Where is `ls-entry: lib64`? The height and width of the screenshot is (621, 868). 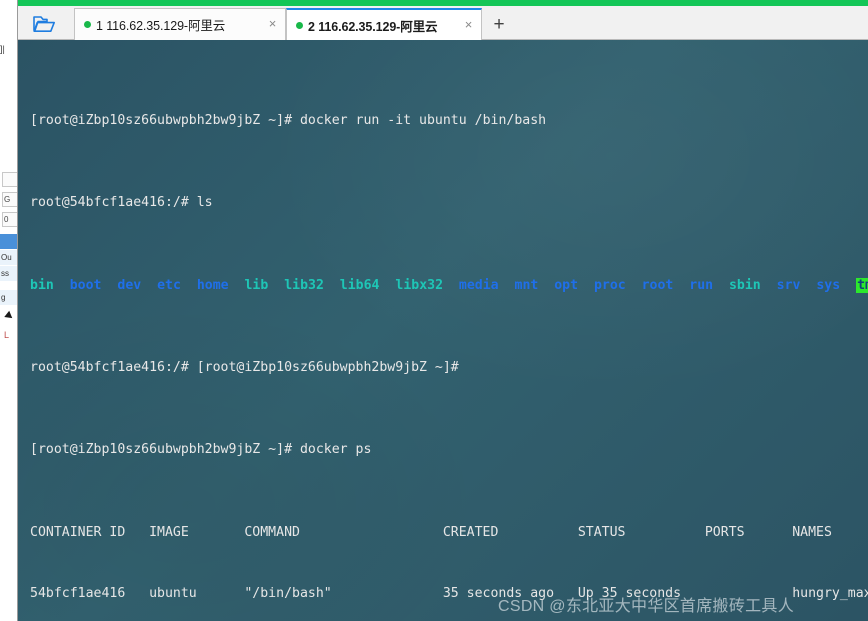
ls-entry: lib64 is located at coordinates (359, 285).